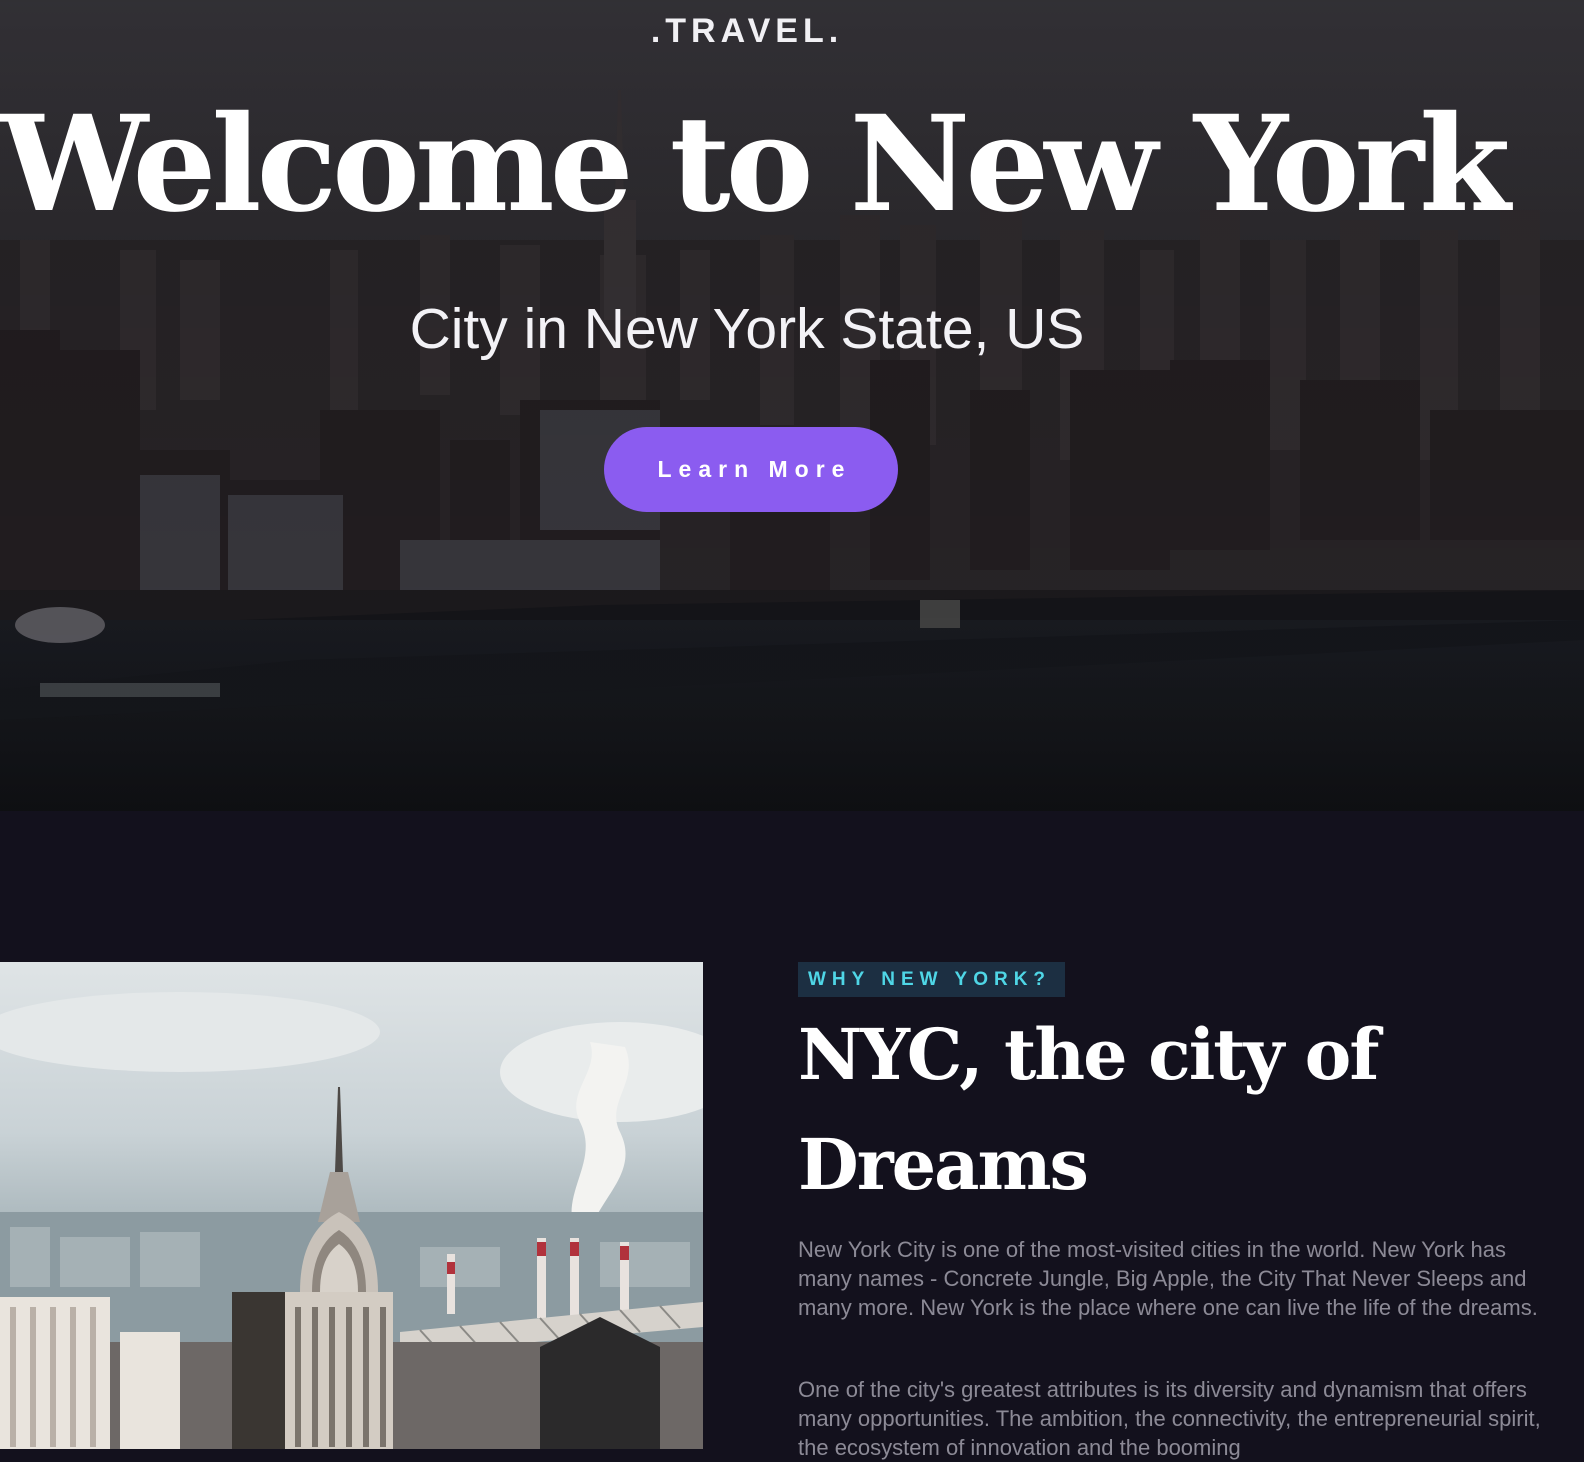  Describe the element at coordinates (747, 329) in the screenshot. I see `hero-subtitle: City in New York State, US` at that location.